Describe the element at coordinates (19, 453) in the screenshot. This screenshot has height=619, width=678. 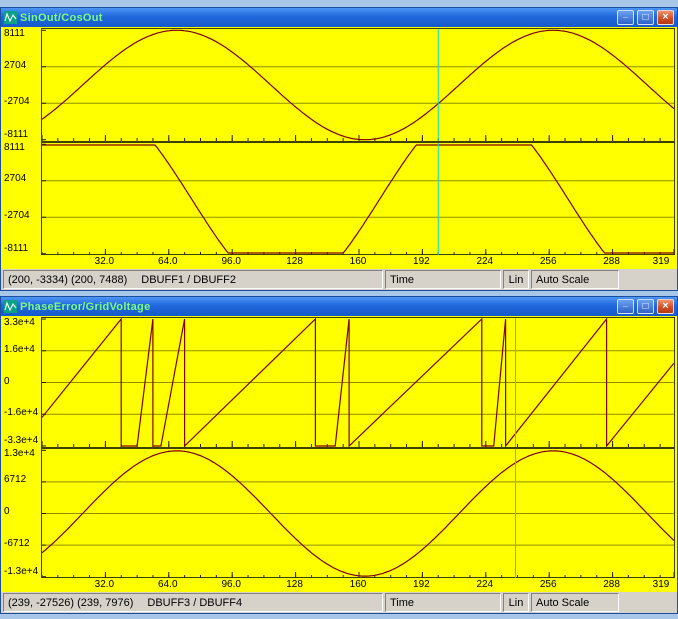
I see `y-tick-label: 1.3e+4` at that location.